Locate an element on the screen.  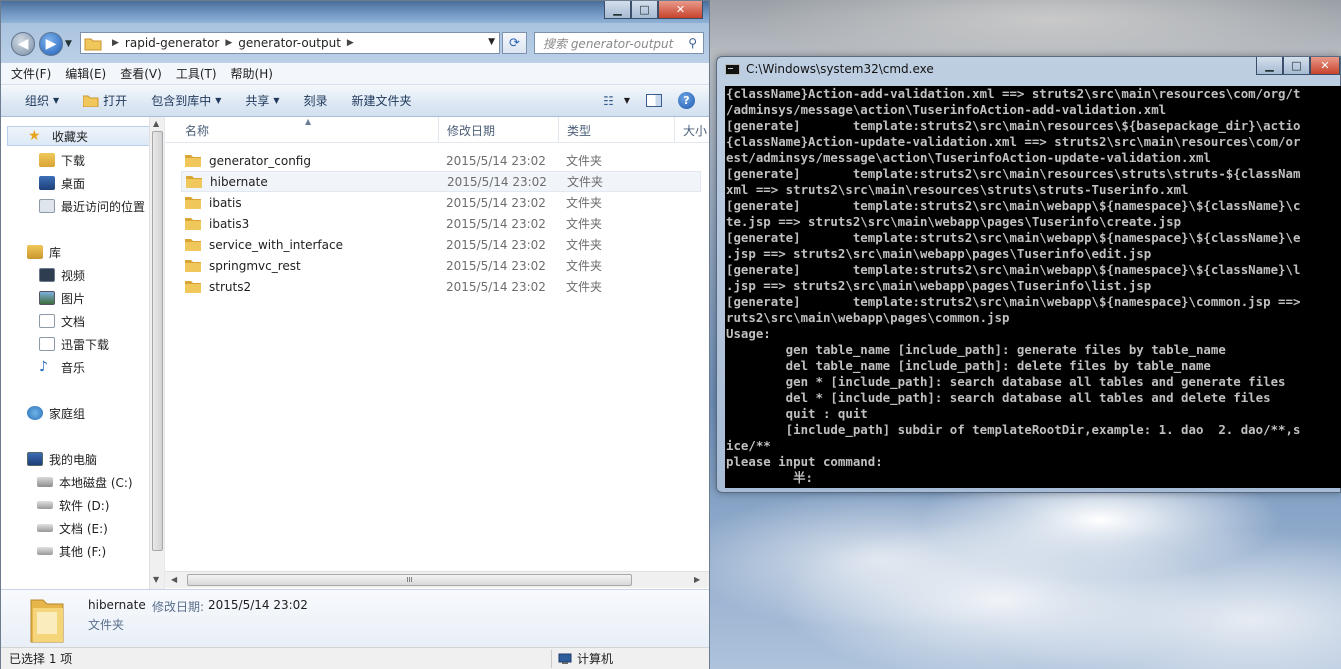
column-date: 修改日期 is located at coordinates (499, 130).